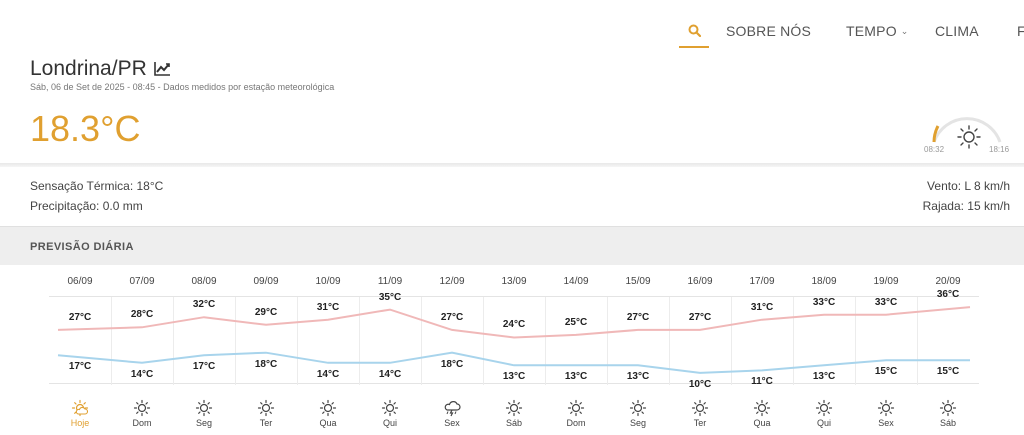  I want to click on precipitacao: Precipitação: 0.0 mm, so click(86, 206).